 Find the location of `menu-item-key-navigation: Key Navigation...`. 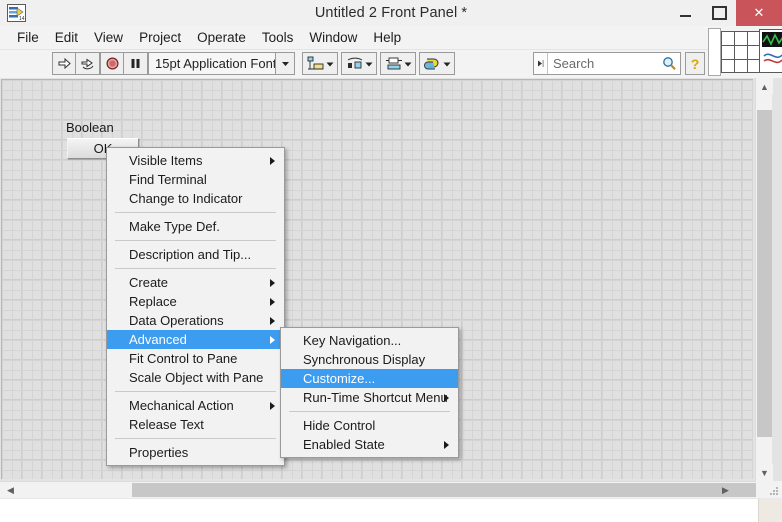

menu-item-key-navigation: Key Navigation... is located at coordinates (369, 340).